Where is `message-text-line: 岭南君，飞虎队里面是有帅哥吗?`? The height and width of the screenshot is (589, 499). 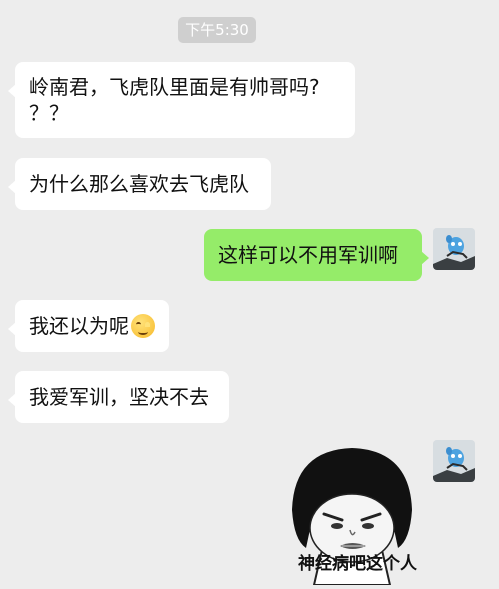
message-text-line: 岭南君，飞虎队里面是有帅哥吗? is located at coordinates (174, 87).